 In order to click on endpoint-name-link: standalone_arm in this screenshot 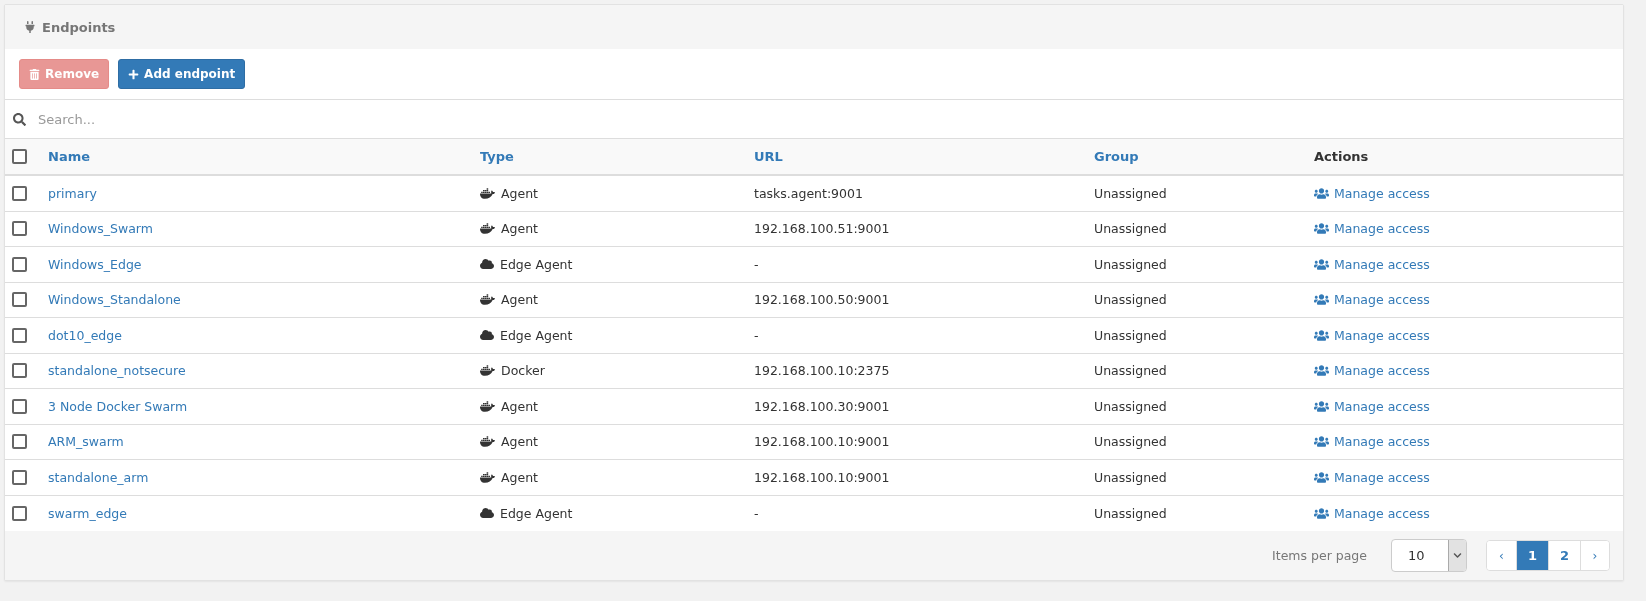, I will do `click(98, 477)`.